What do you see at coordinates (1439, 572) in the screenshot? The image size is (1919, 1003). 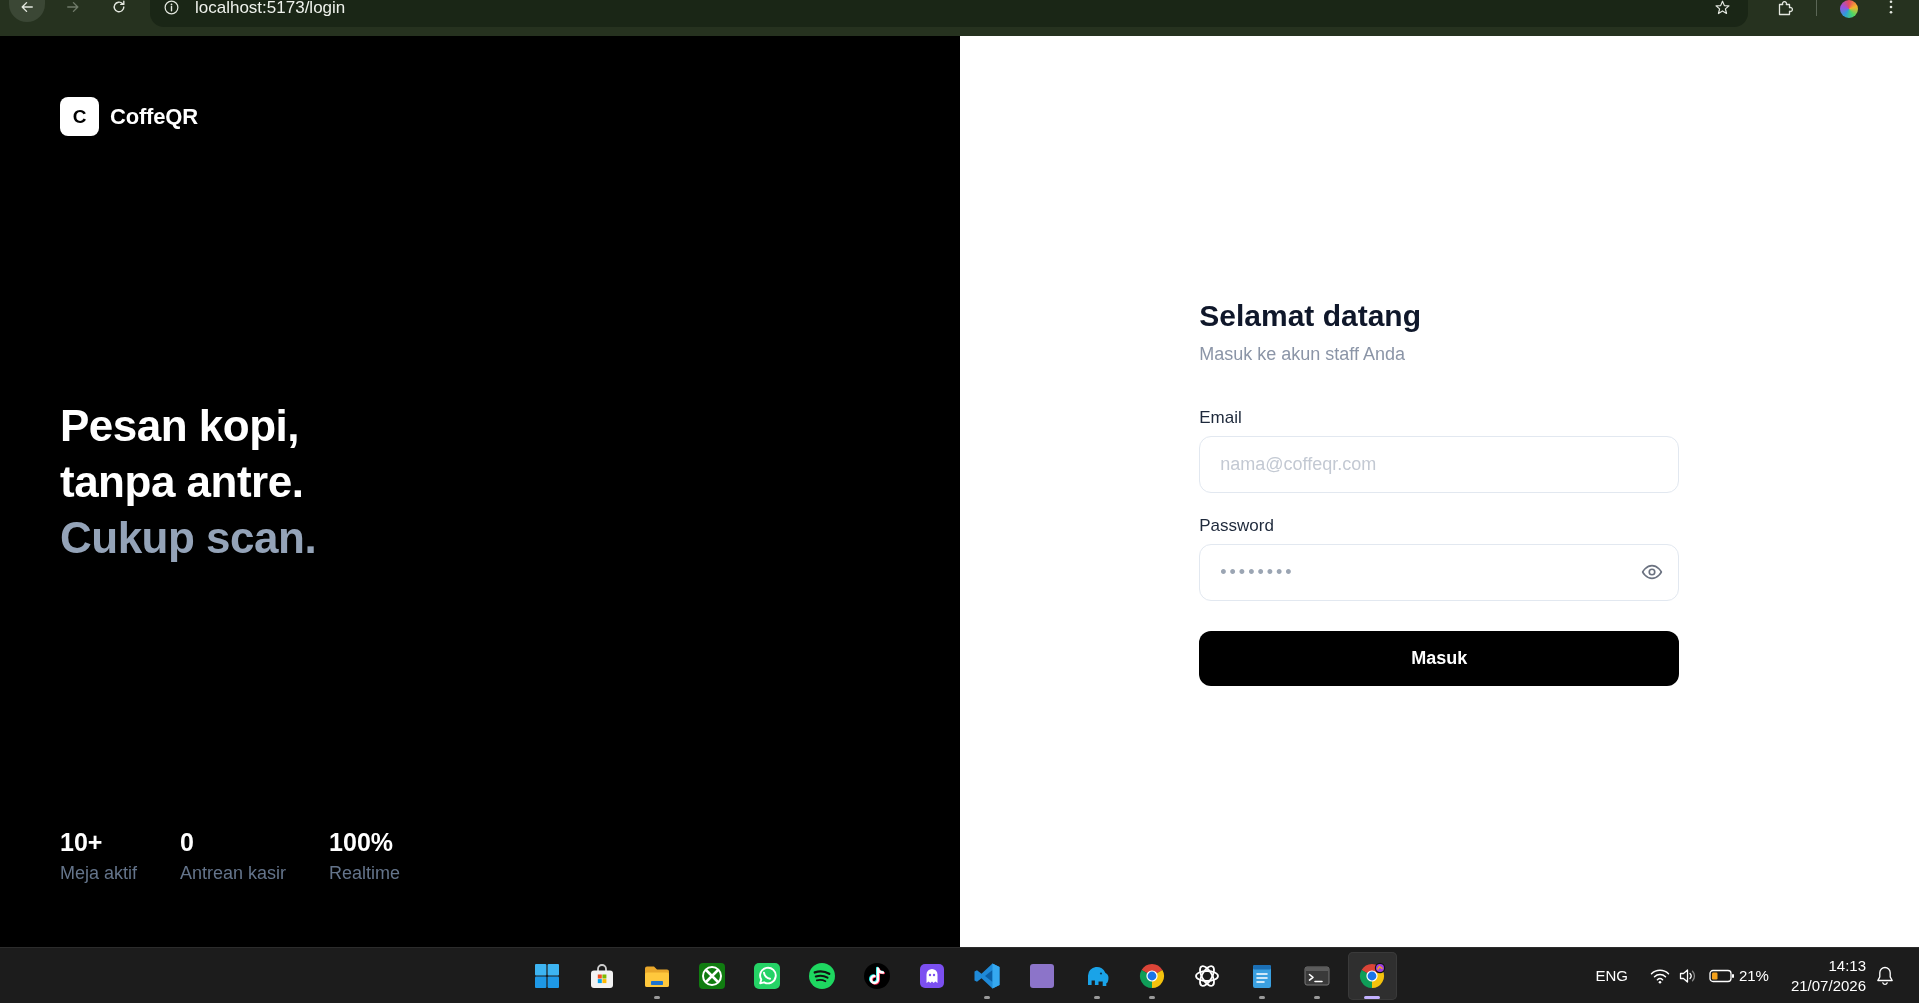 I see `password-field: ••••••••` at bounding box center [1439, 572].